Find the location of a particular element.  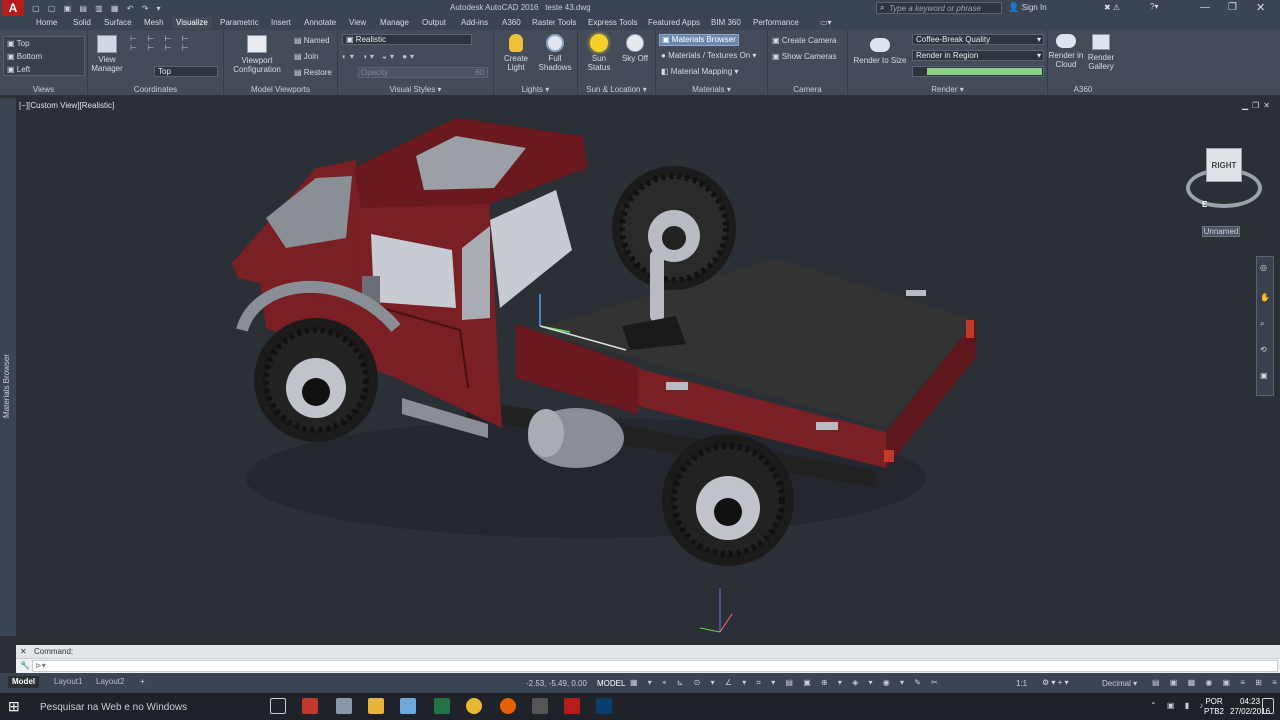

tab-a360: A360 is located at coordinates (511, 23).